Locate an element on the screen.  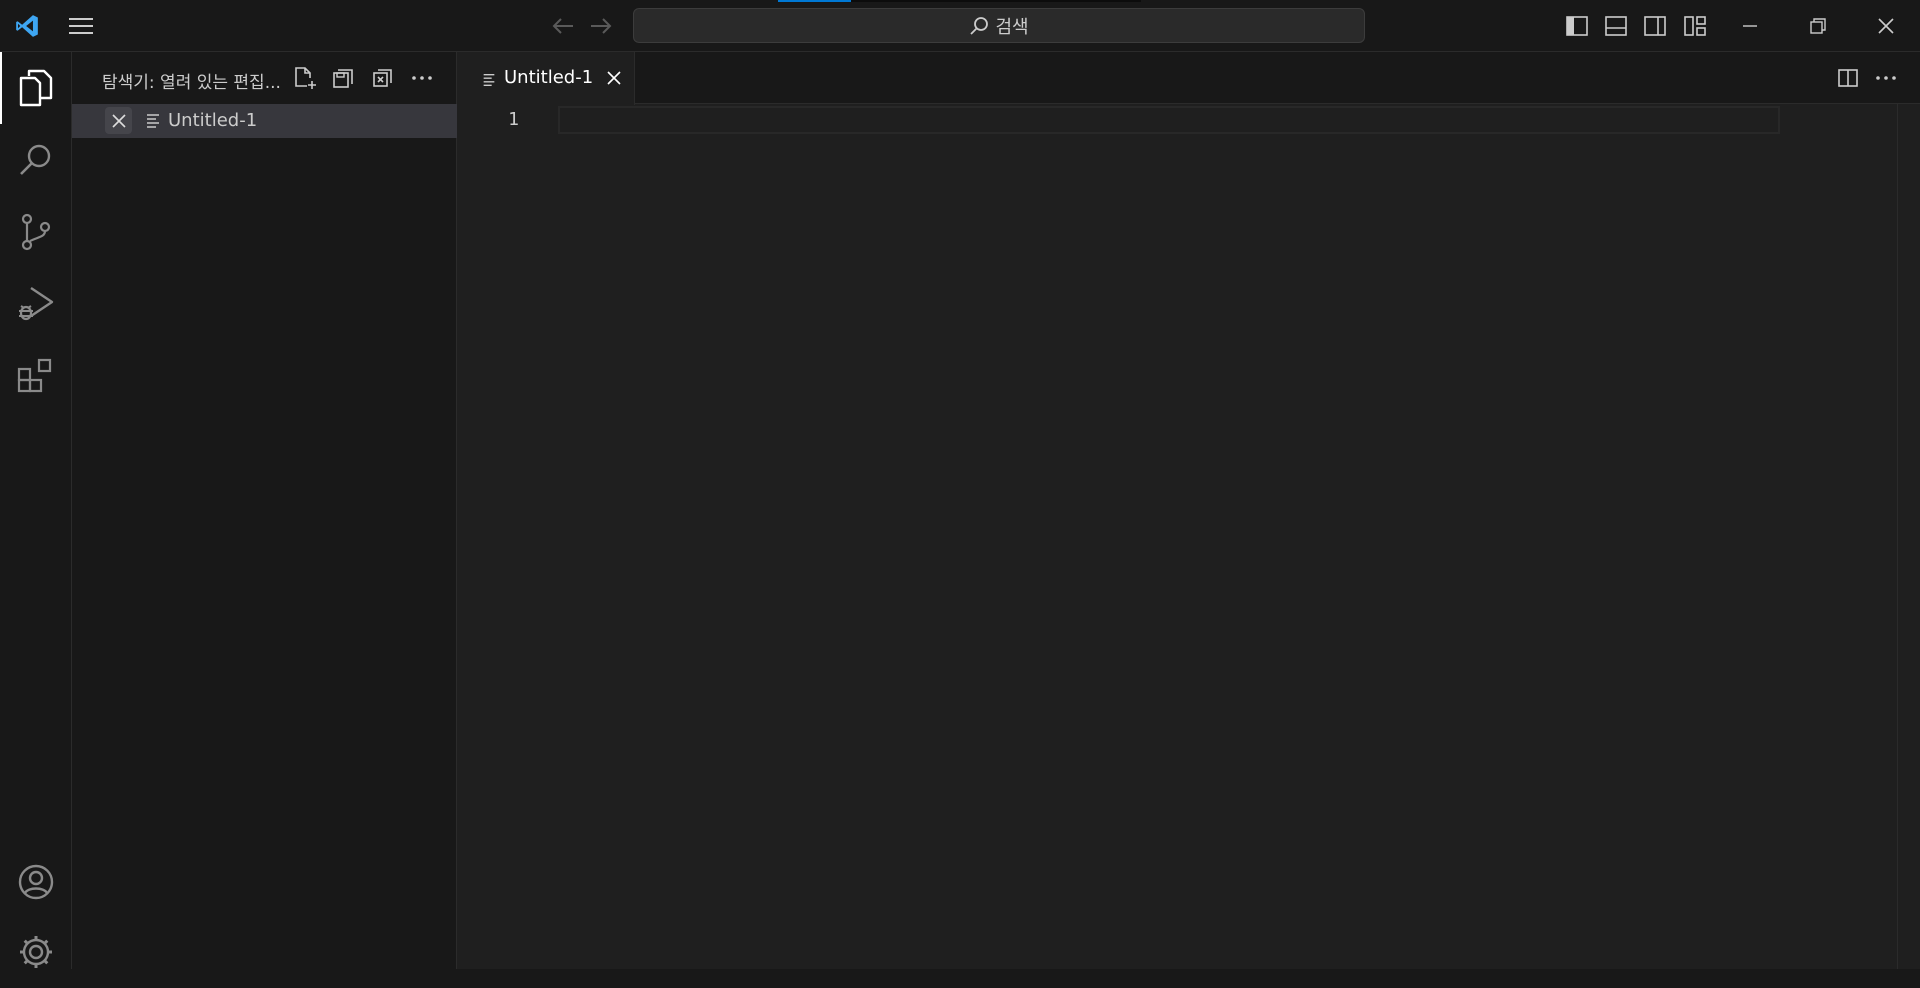
command-center-search: 검색 is located at coordinates (999, 25).